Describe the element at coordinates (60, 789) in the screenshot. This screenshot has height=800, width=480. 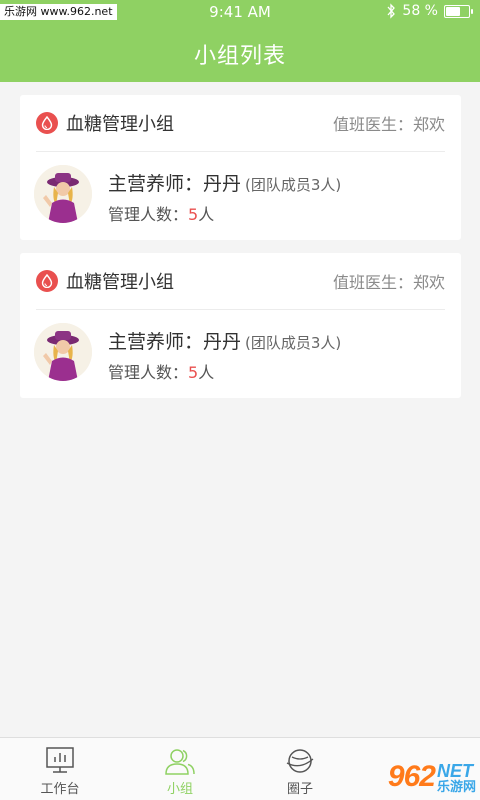
I see `tab-label: 工作台` at that location.